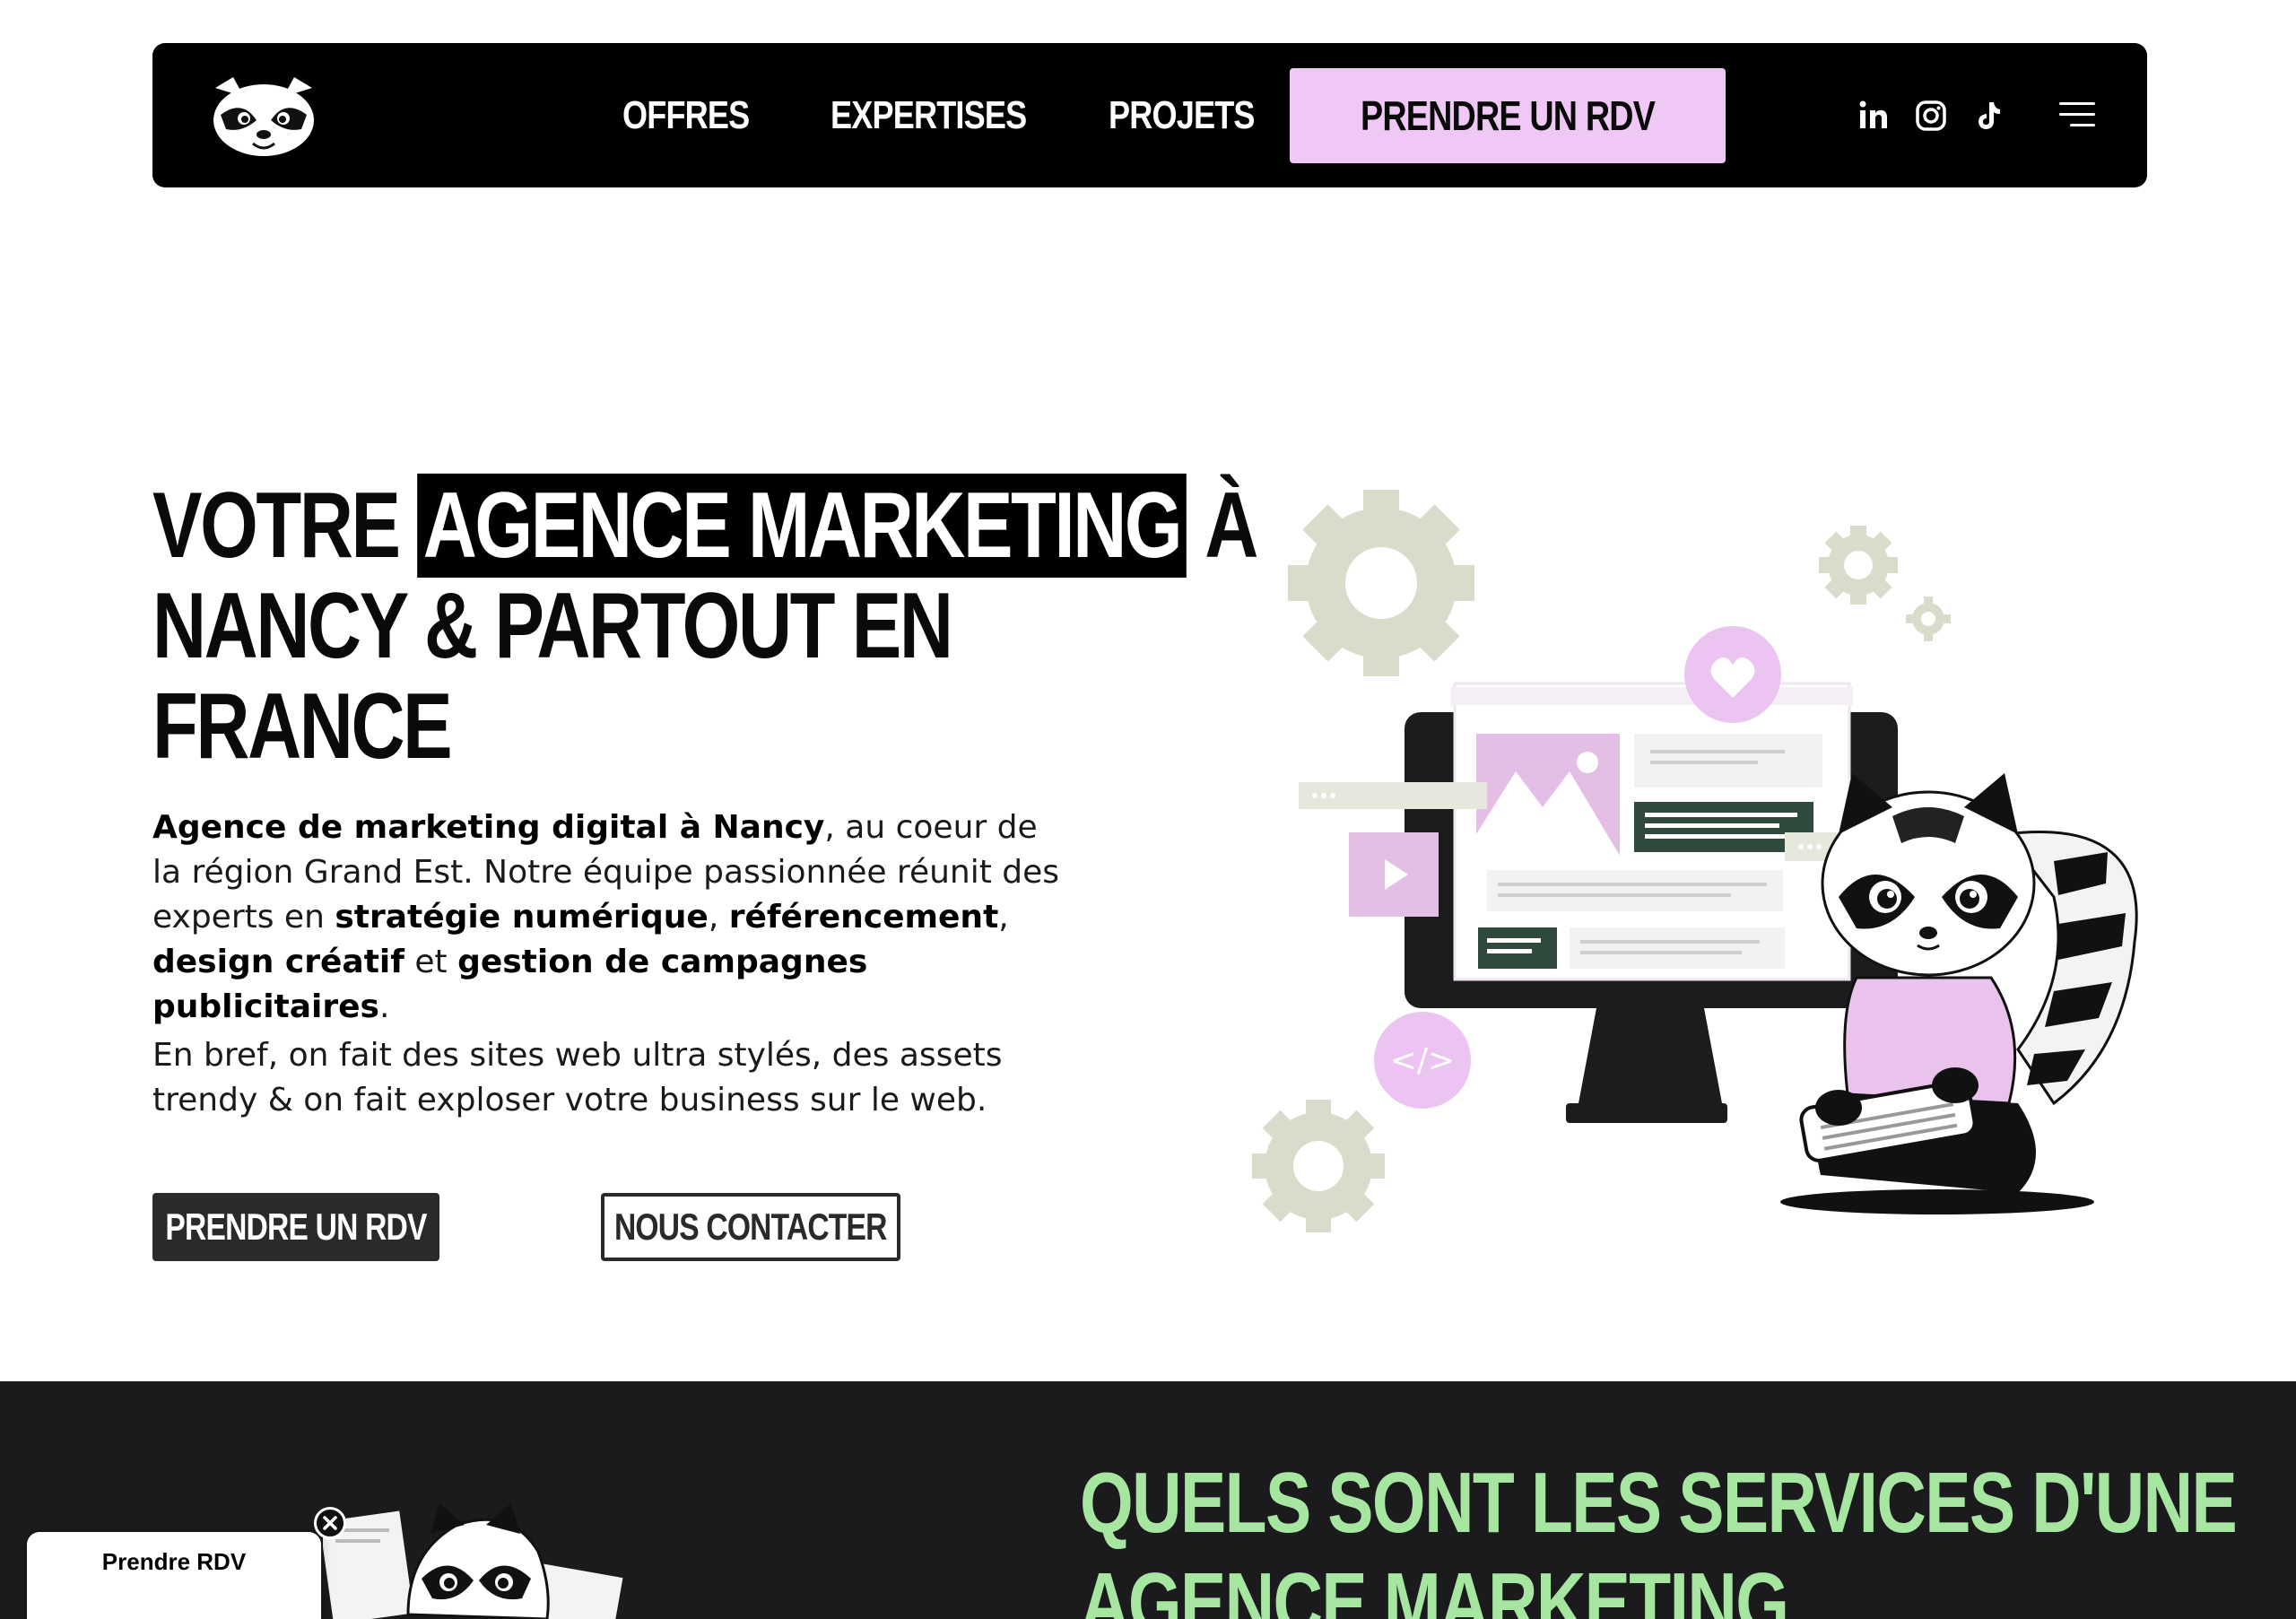  What do you see at coordinates (278, 962) in the screenshot?
I see `hero-desc-bold-4: design créatif` at bounding box center [278, 962].